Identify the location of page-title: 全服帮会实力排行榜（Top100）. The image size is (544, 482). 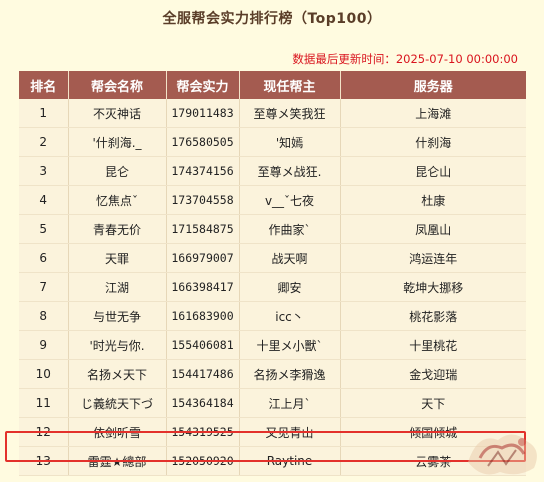
(272, 19).